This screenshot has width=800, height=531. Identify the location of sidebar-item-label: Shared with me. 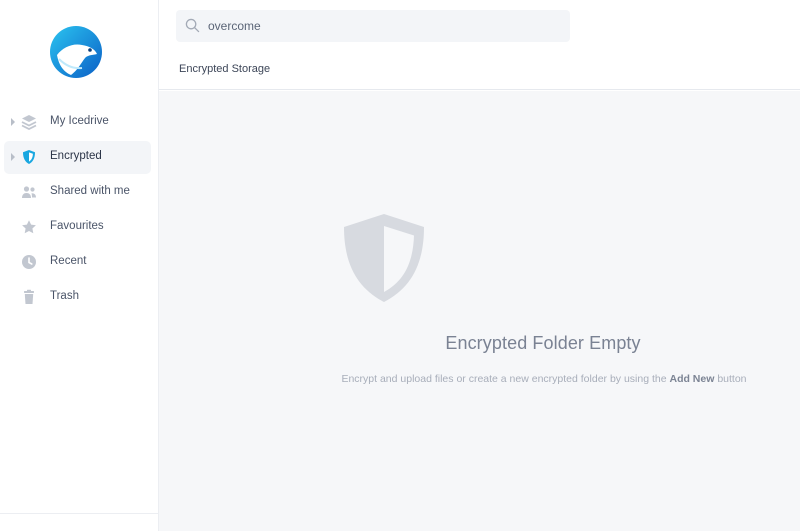
(90, 191).